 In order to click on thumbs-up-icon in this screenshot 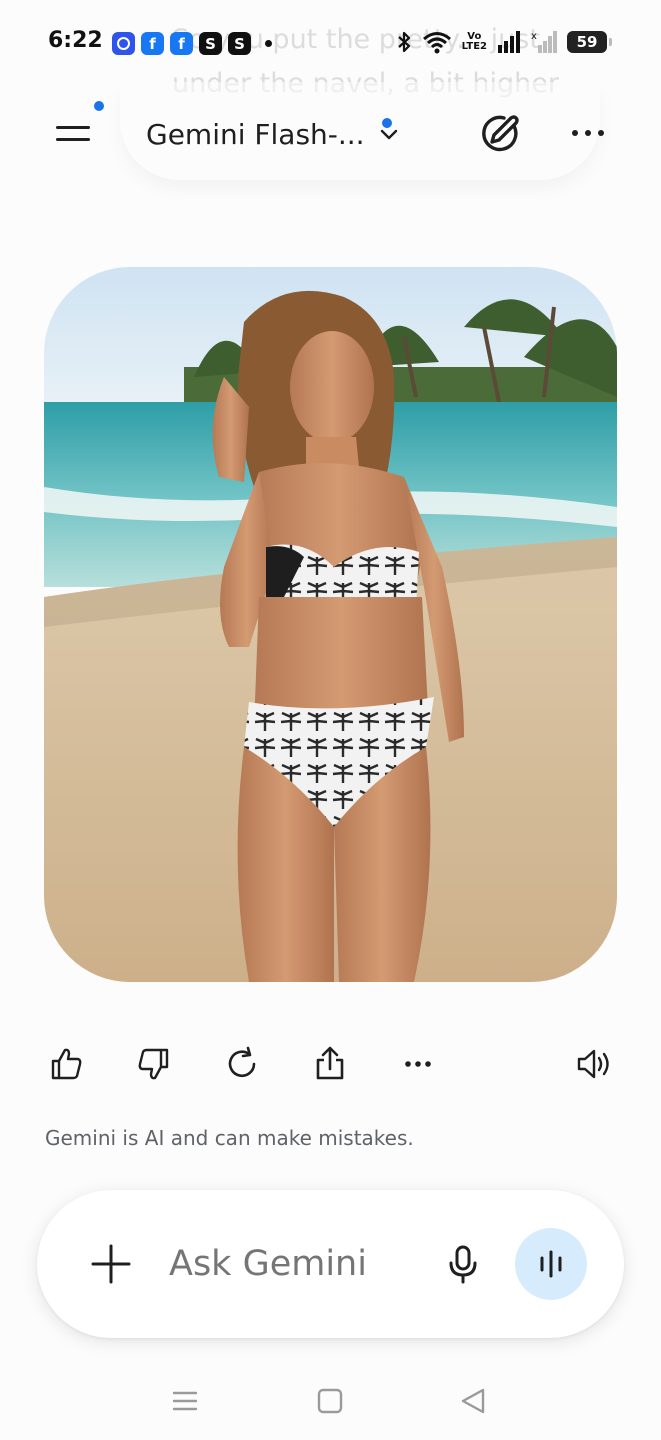, I will do `click(66, 1064)`.